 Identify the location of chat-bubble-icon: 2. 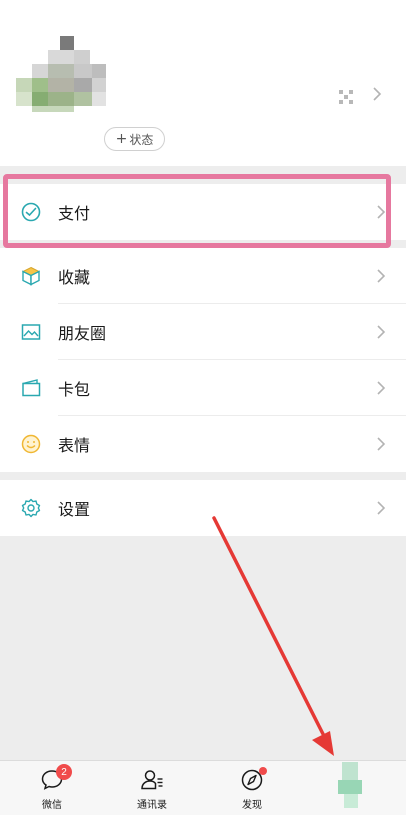
(55, 778).